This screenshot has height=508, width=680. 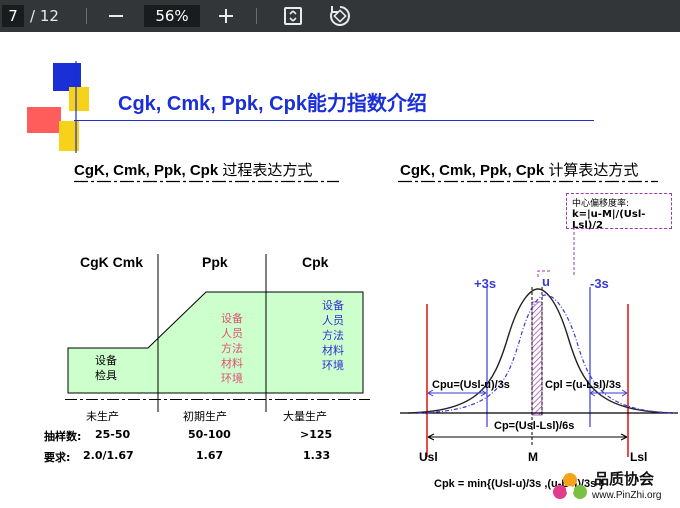 I want to click on offset-rate-callout: 中心偏移度率: k=|u-M|/(Usl-Lsl)/2, so click(x=619, y=212).